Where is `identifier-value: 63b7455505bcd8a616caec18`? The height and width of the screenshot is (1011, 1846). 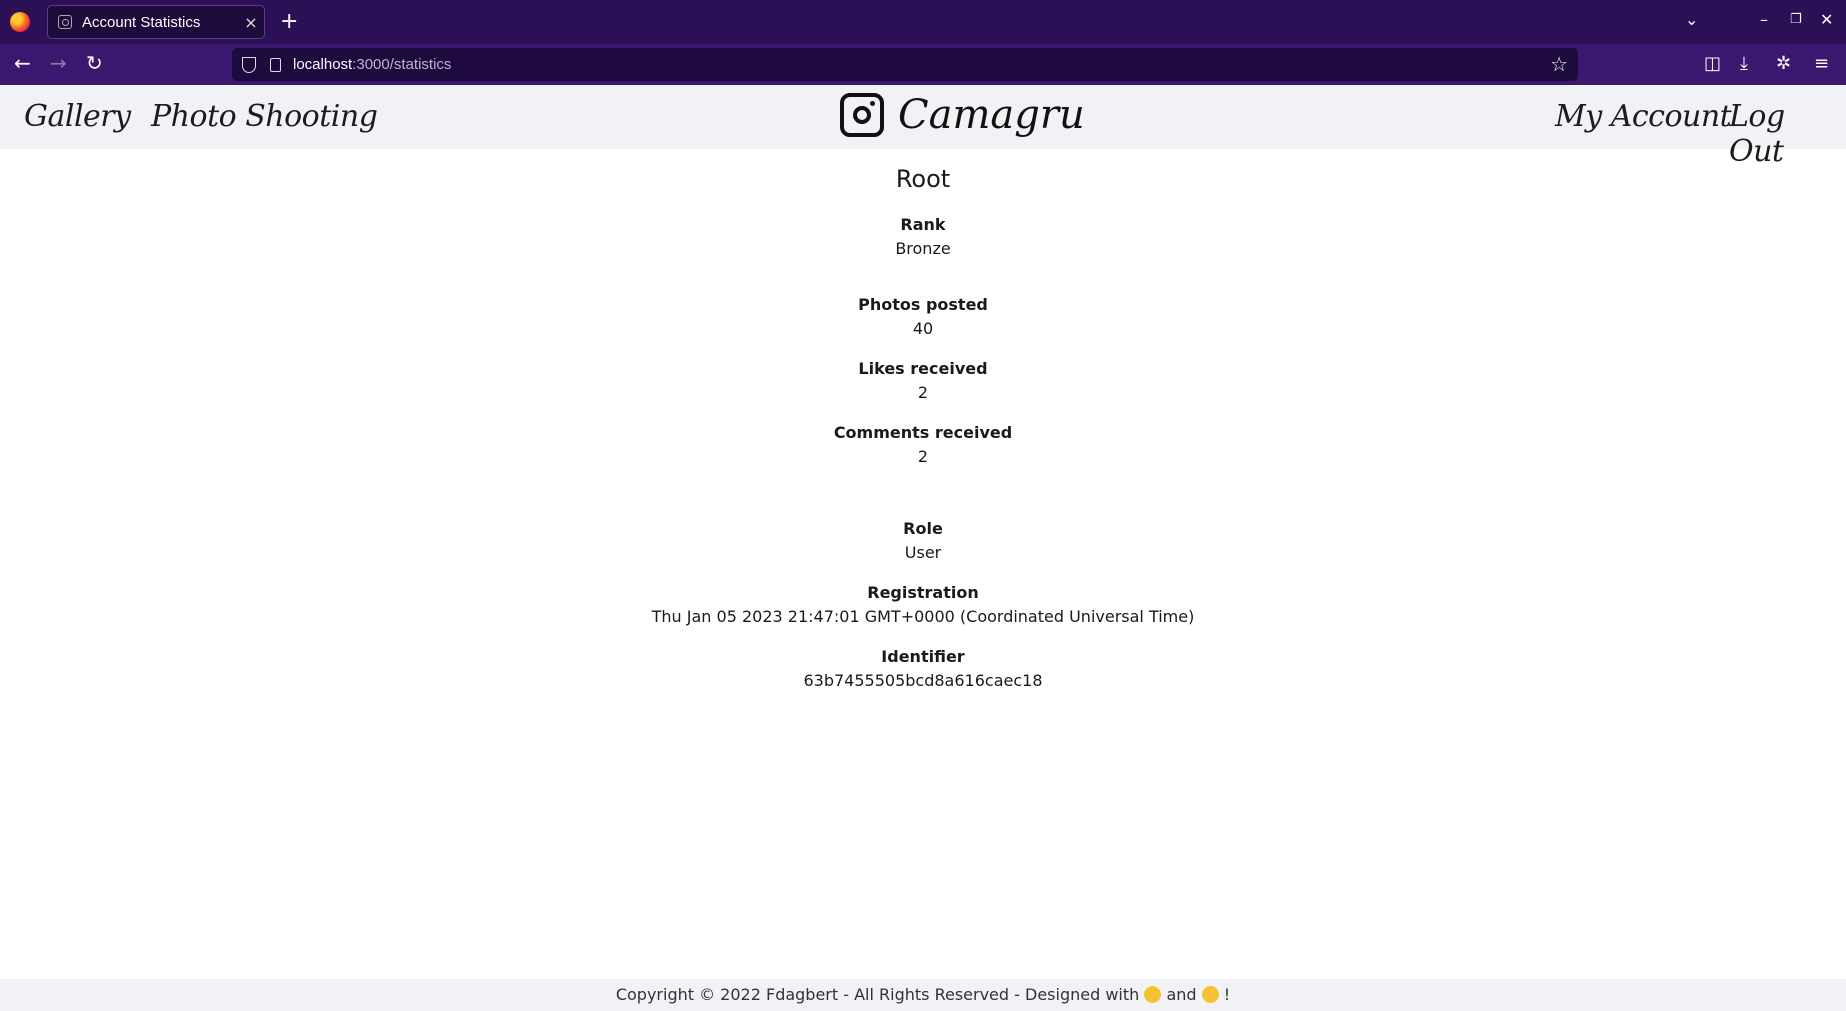
identifier-value: 63b7455505bcd8a616caec18 is located at coordinates (923, 680).